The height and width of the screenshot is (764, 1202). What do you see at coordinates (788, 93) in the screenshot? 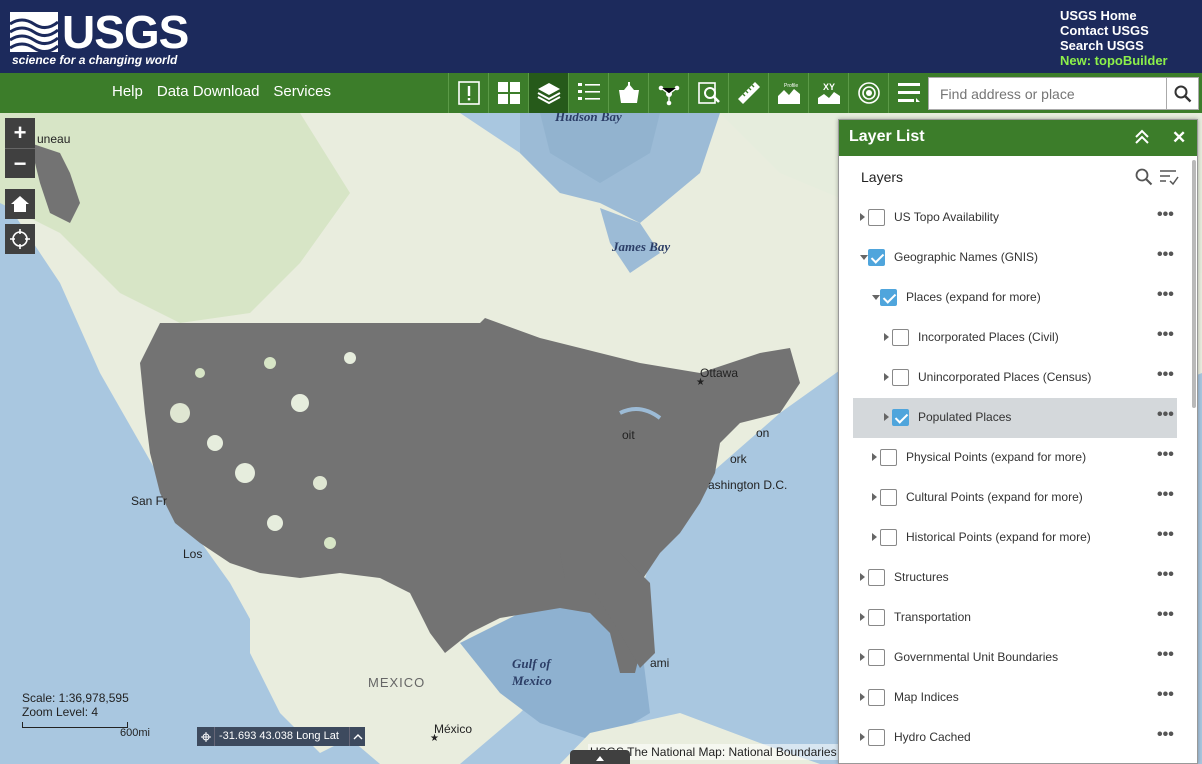
I see `profile-tool-button: Profile` at bounding box center [788, 93].